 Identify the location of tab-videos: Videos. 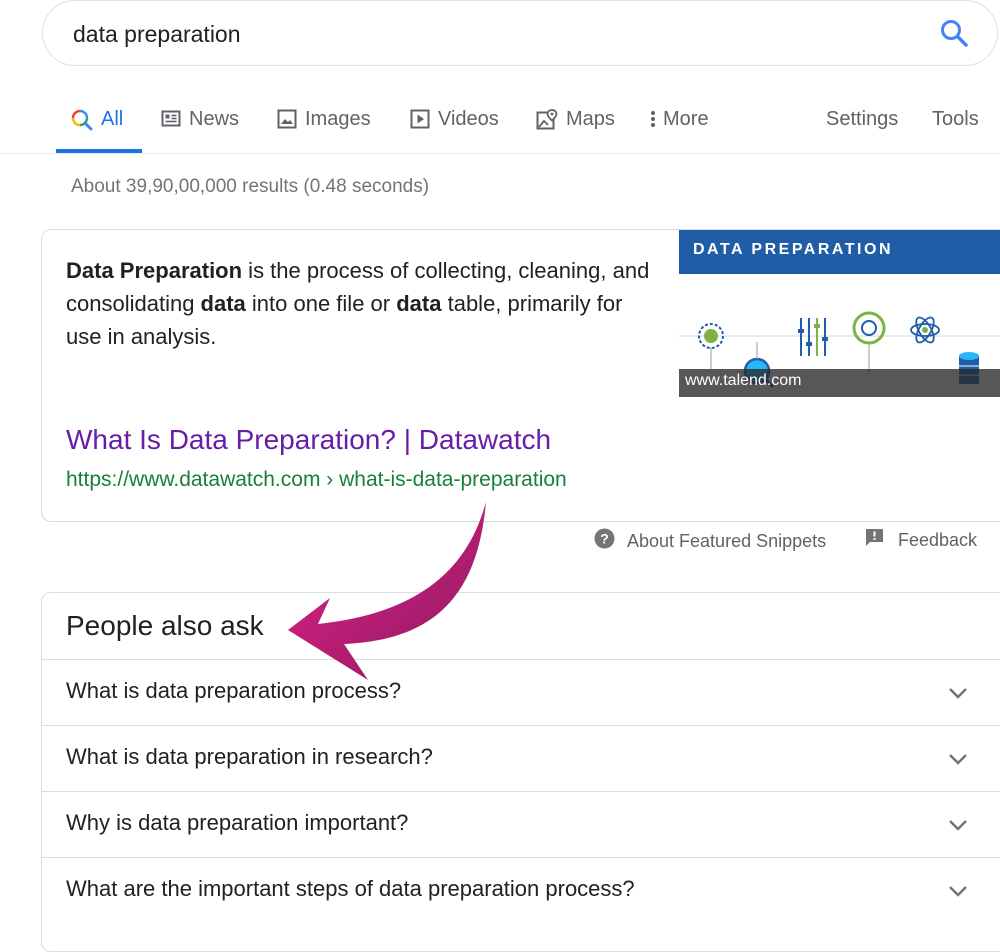
(454, 122).